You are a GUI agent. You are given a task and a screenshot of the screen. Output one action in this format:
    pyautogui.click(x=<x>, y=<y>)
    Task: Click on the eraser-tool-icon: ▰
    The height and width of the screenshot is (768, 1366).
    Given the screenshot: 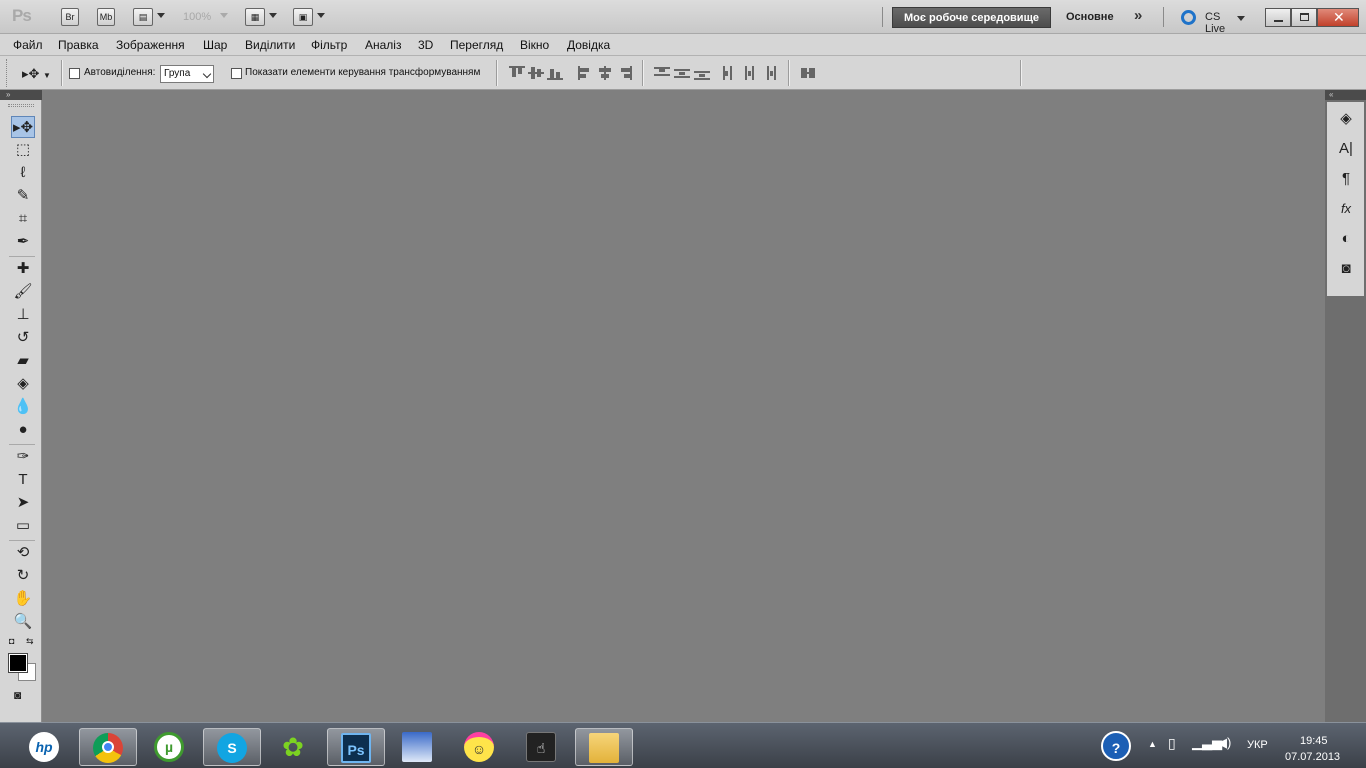 What is the action you would take?
    pyautogui.click(x=23, y=361)
    